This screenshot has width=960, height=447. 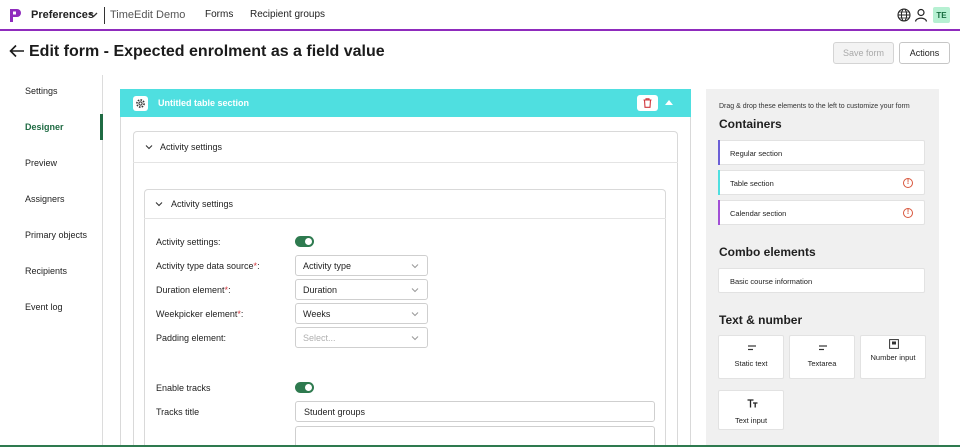 What do you see at coordinates (208, 266) in the screenshot?
I see `activity-type-label: Activity type data source*:` at bounding box center [208, 266].